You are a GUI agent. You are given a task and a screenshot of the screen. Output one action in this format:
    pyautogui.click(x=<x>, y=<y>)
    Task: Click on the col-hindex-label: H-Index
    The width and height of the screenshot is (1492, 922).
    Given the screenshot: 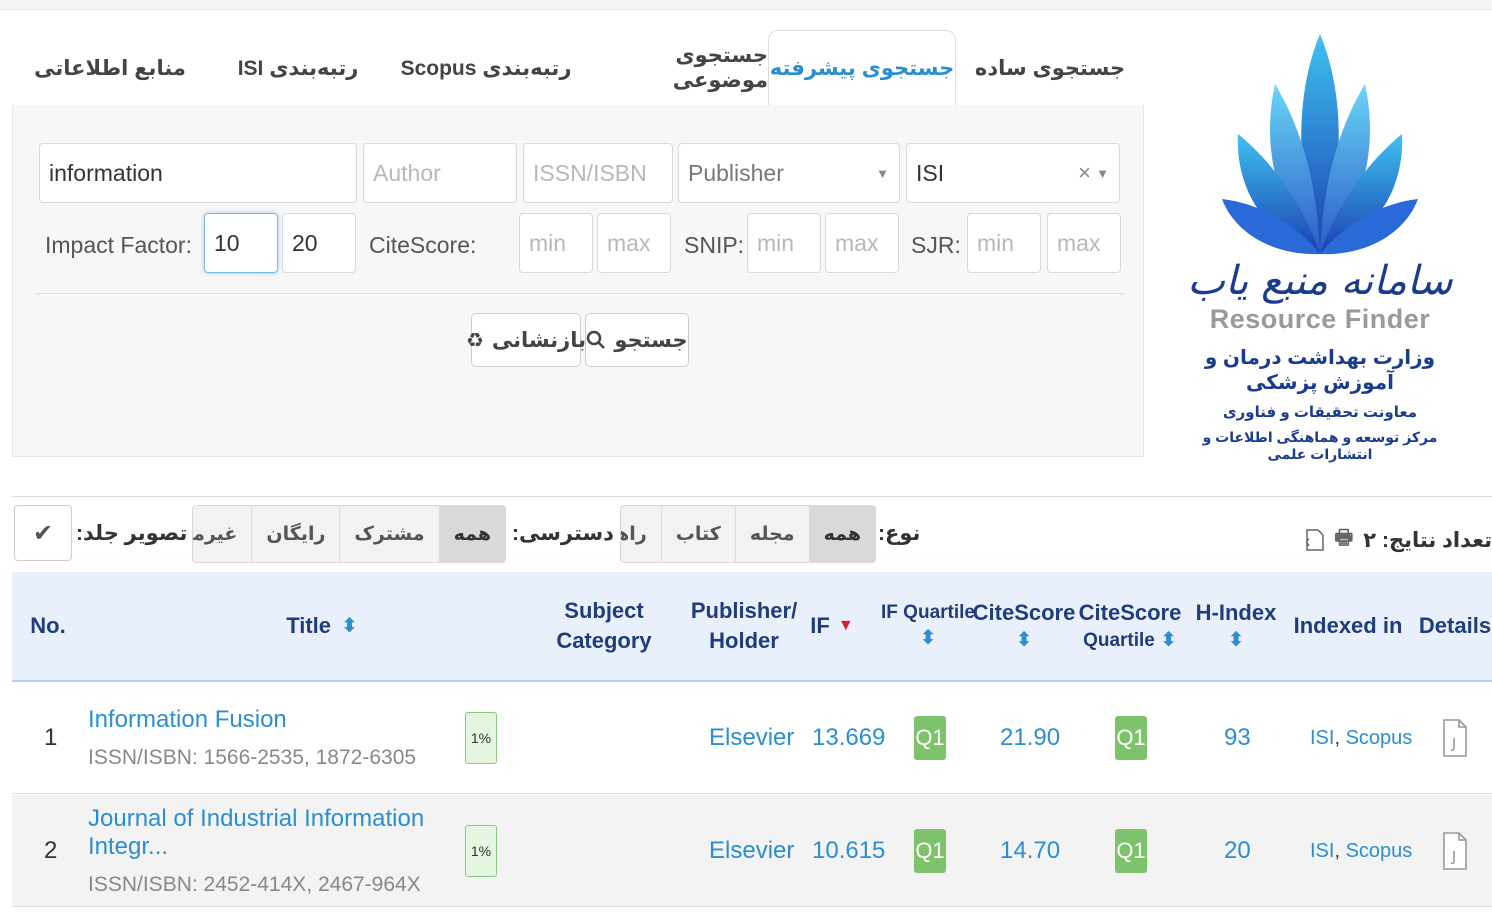 What is the action you would take?
    pyautogui.click(x=1236, y=612)
    